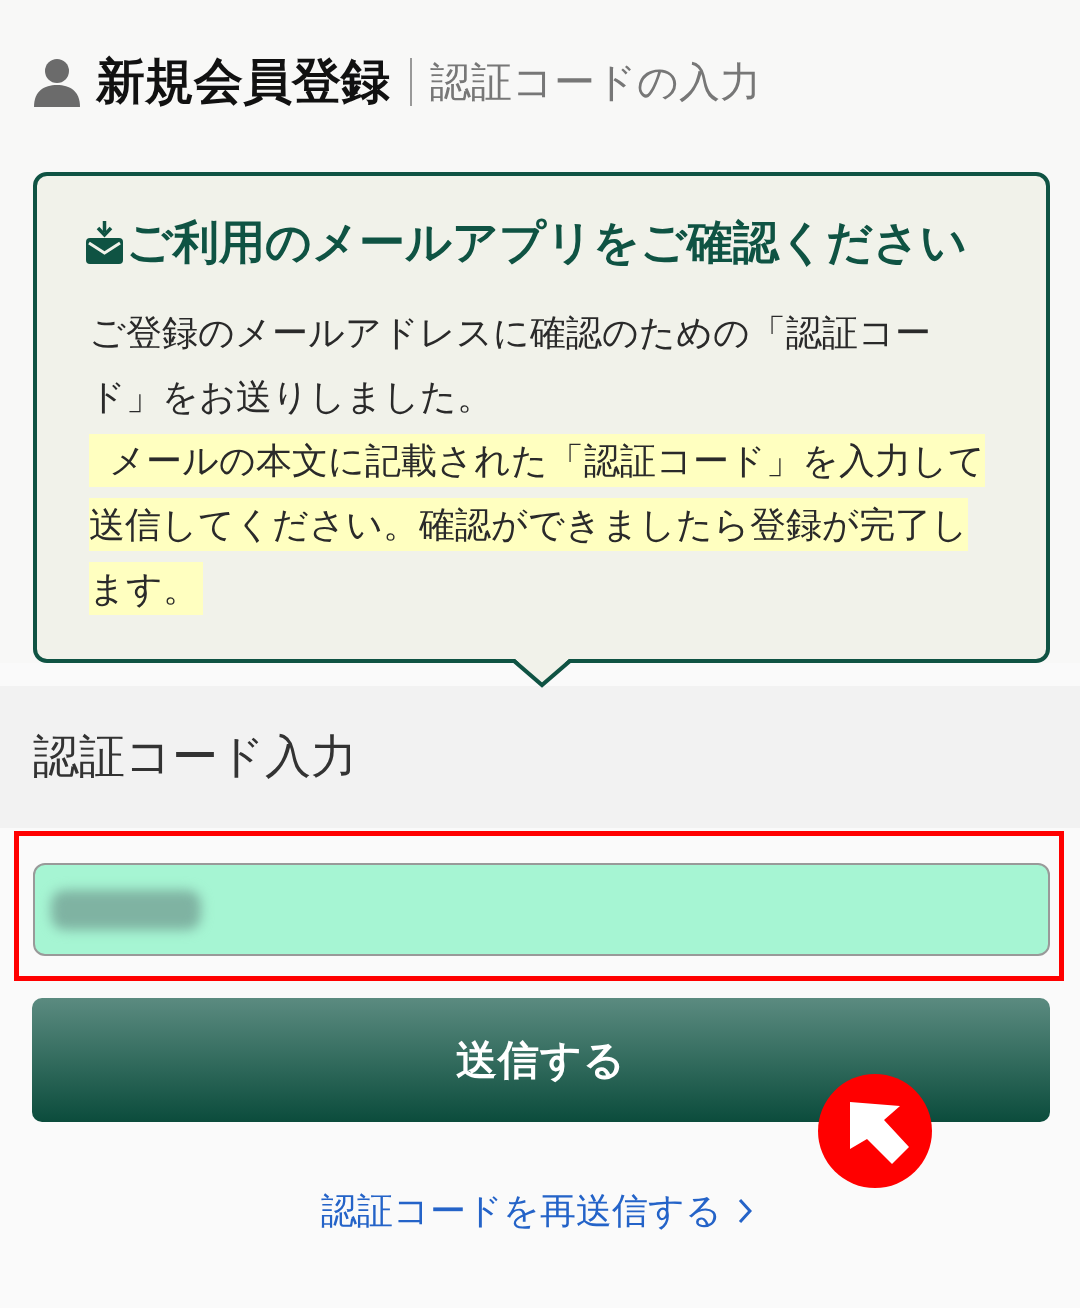  Describe the element at coordinates (195, 756) in the screenshot. I see `section-label: 認証コード入力` at that location.